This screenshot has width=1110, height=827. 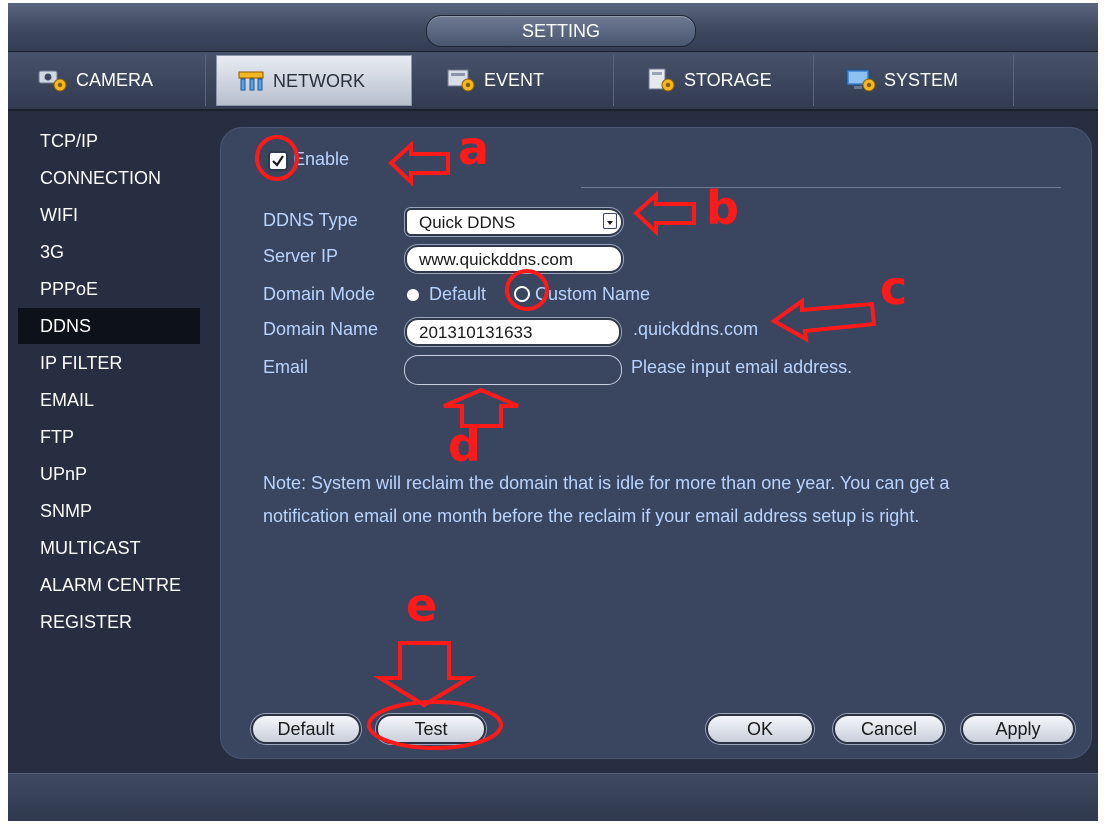 What do you see at coordinates (310, 220) in the screenshot?
I see `ddns-type-label: DDNS Type` at bounding box center [310, 220].